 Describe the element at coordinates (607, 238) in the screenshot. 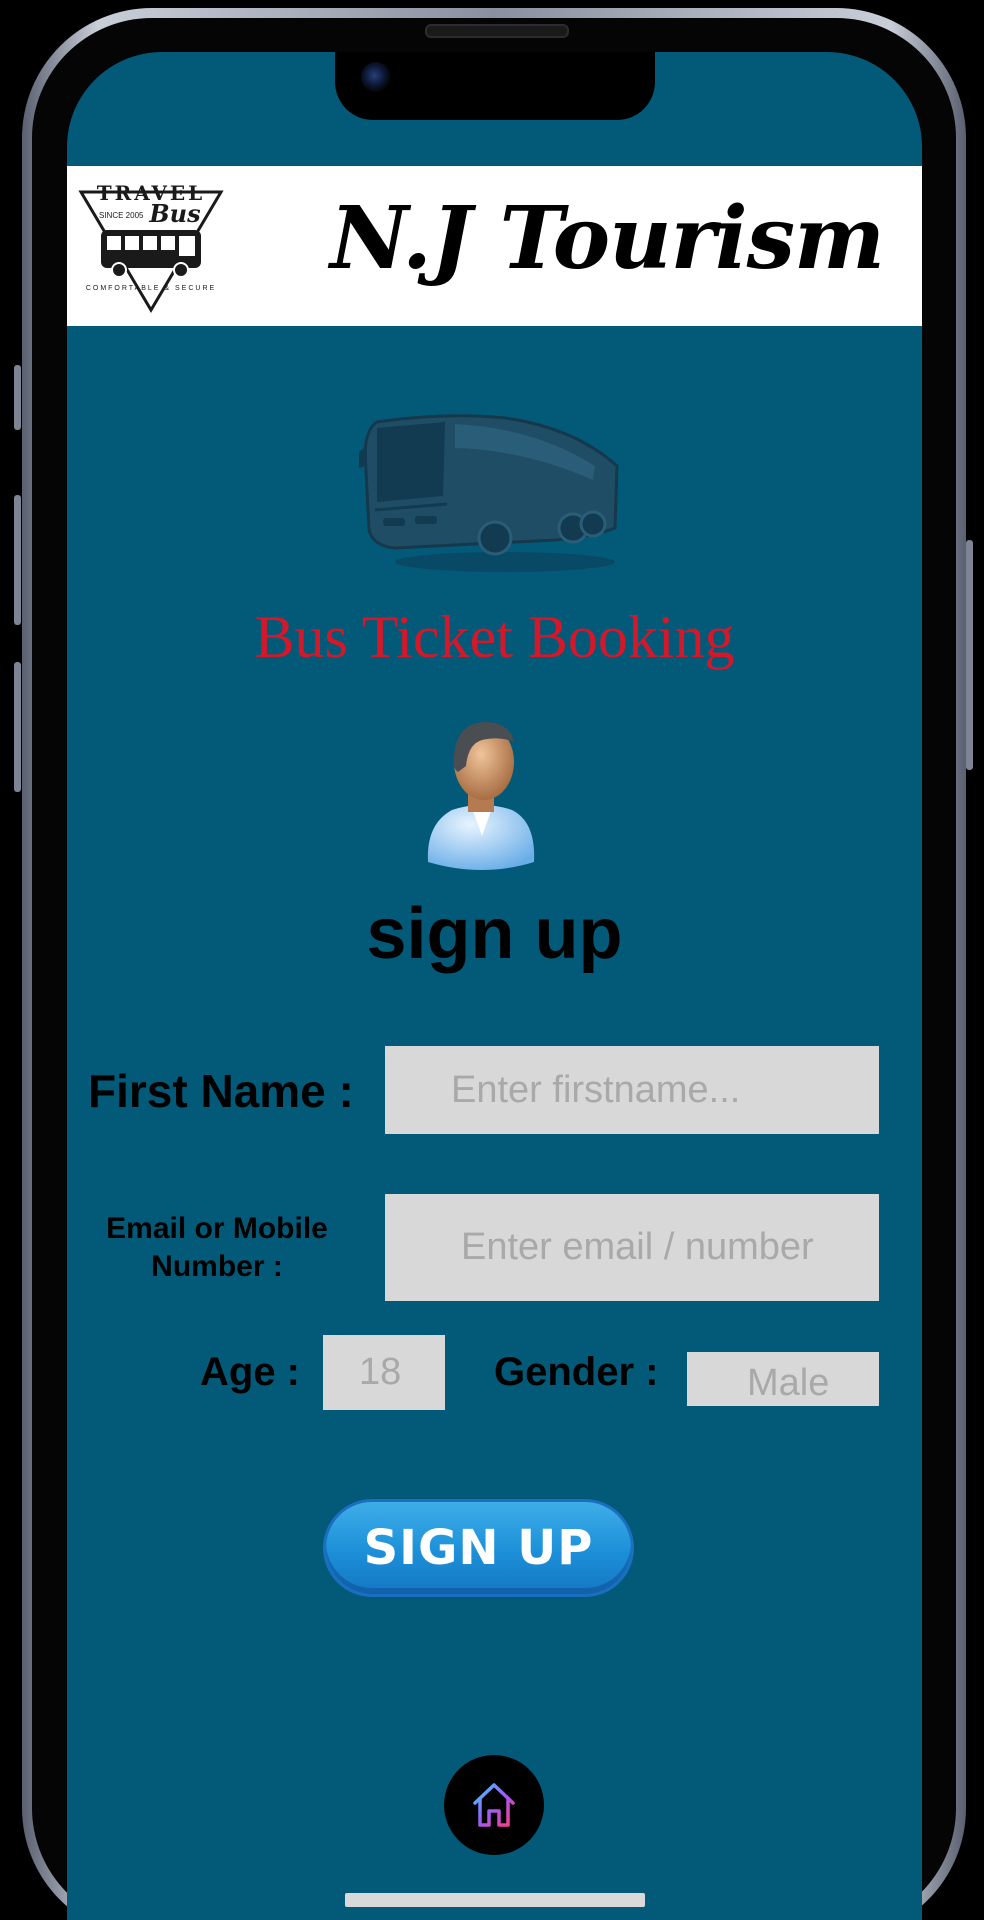

I see `app-title: N.J Tourism` at that location.